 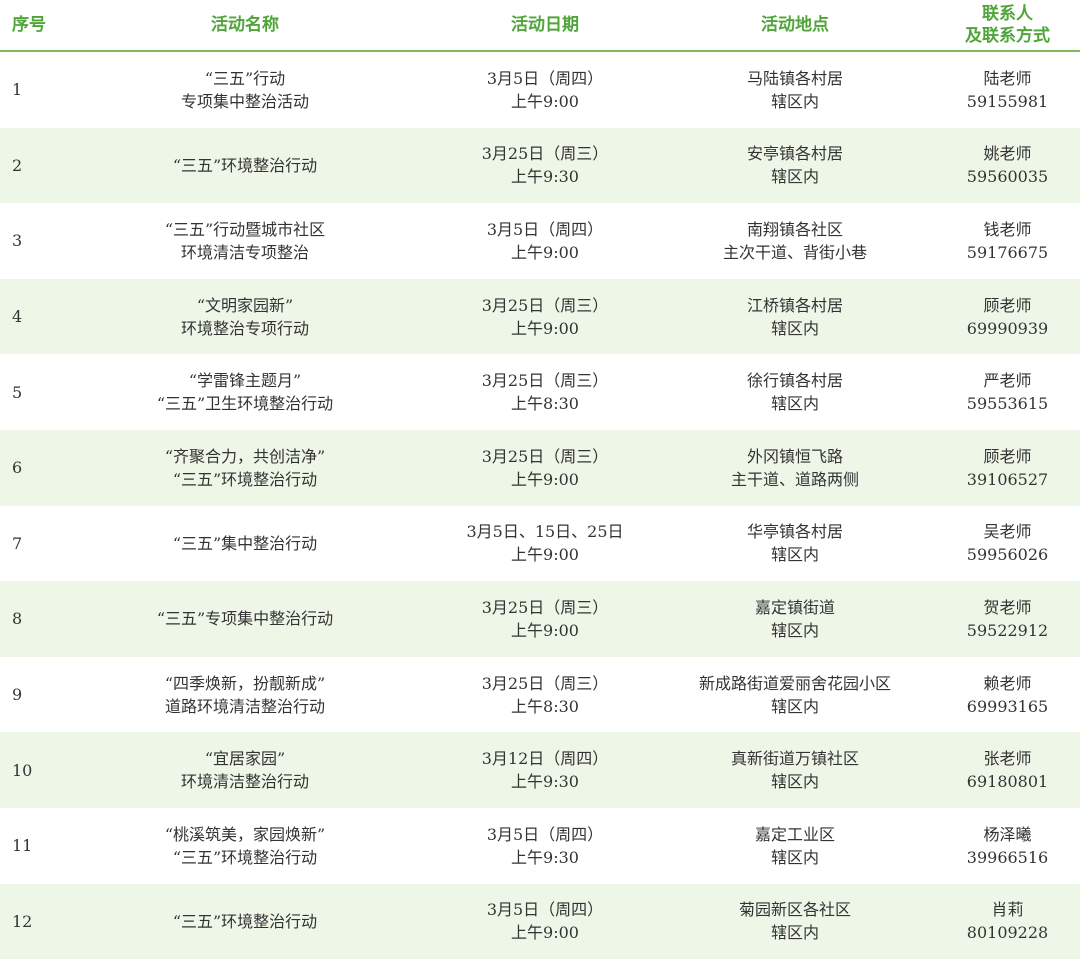 I want to click on cell-activity-name-name2: 环境整治专项行动, so click(x=244, y=328).